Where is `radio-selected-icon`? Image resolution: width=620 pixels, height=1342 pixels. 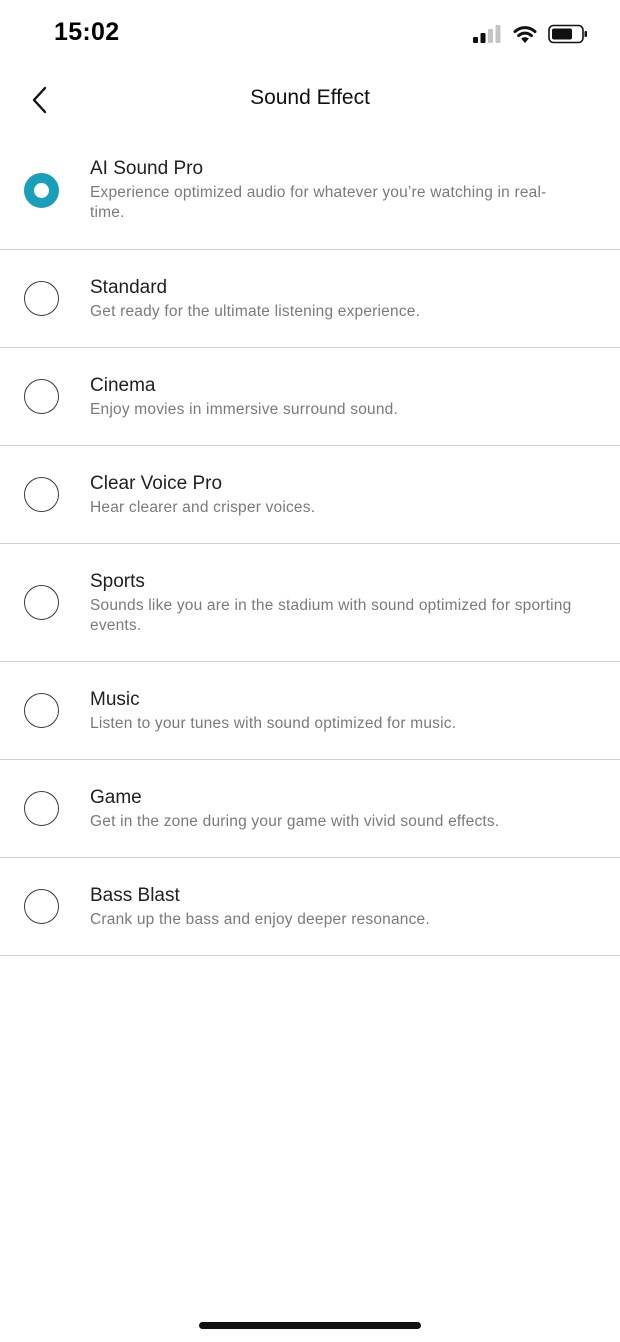
radio-selected-icon is located at coordinates (41, 190).